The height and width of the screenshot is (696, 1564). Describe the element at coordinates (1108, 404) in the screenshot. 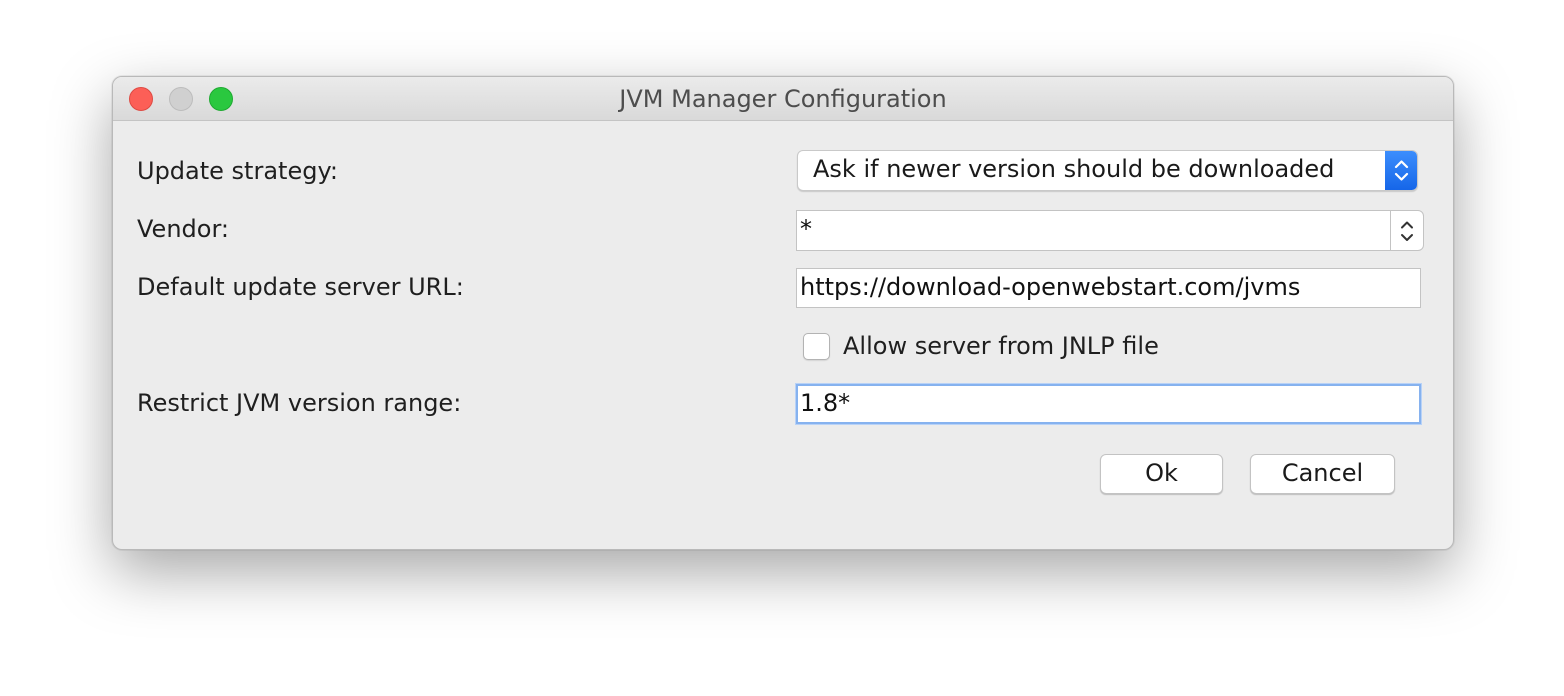

I see `restrict-jvm-version-range-field: 1.8*` at that location.